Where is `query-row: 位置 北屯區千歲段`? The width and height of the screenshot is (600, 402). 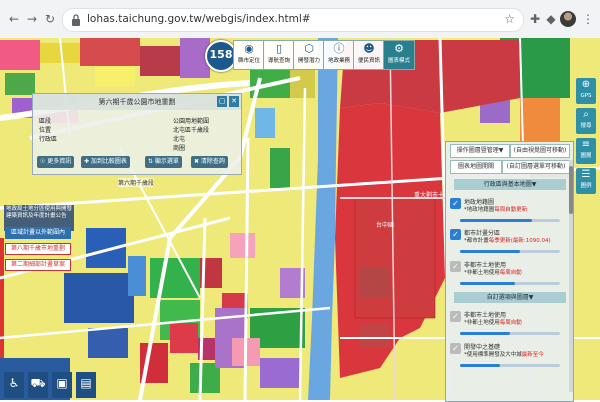
query-row: 位置 北屯區千歲段 is located at coordinates (137, 129).